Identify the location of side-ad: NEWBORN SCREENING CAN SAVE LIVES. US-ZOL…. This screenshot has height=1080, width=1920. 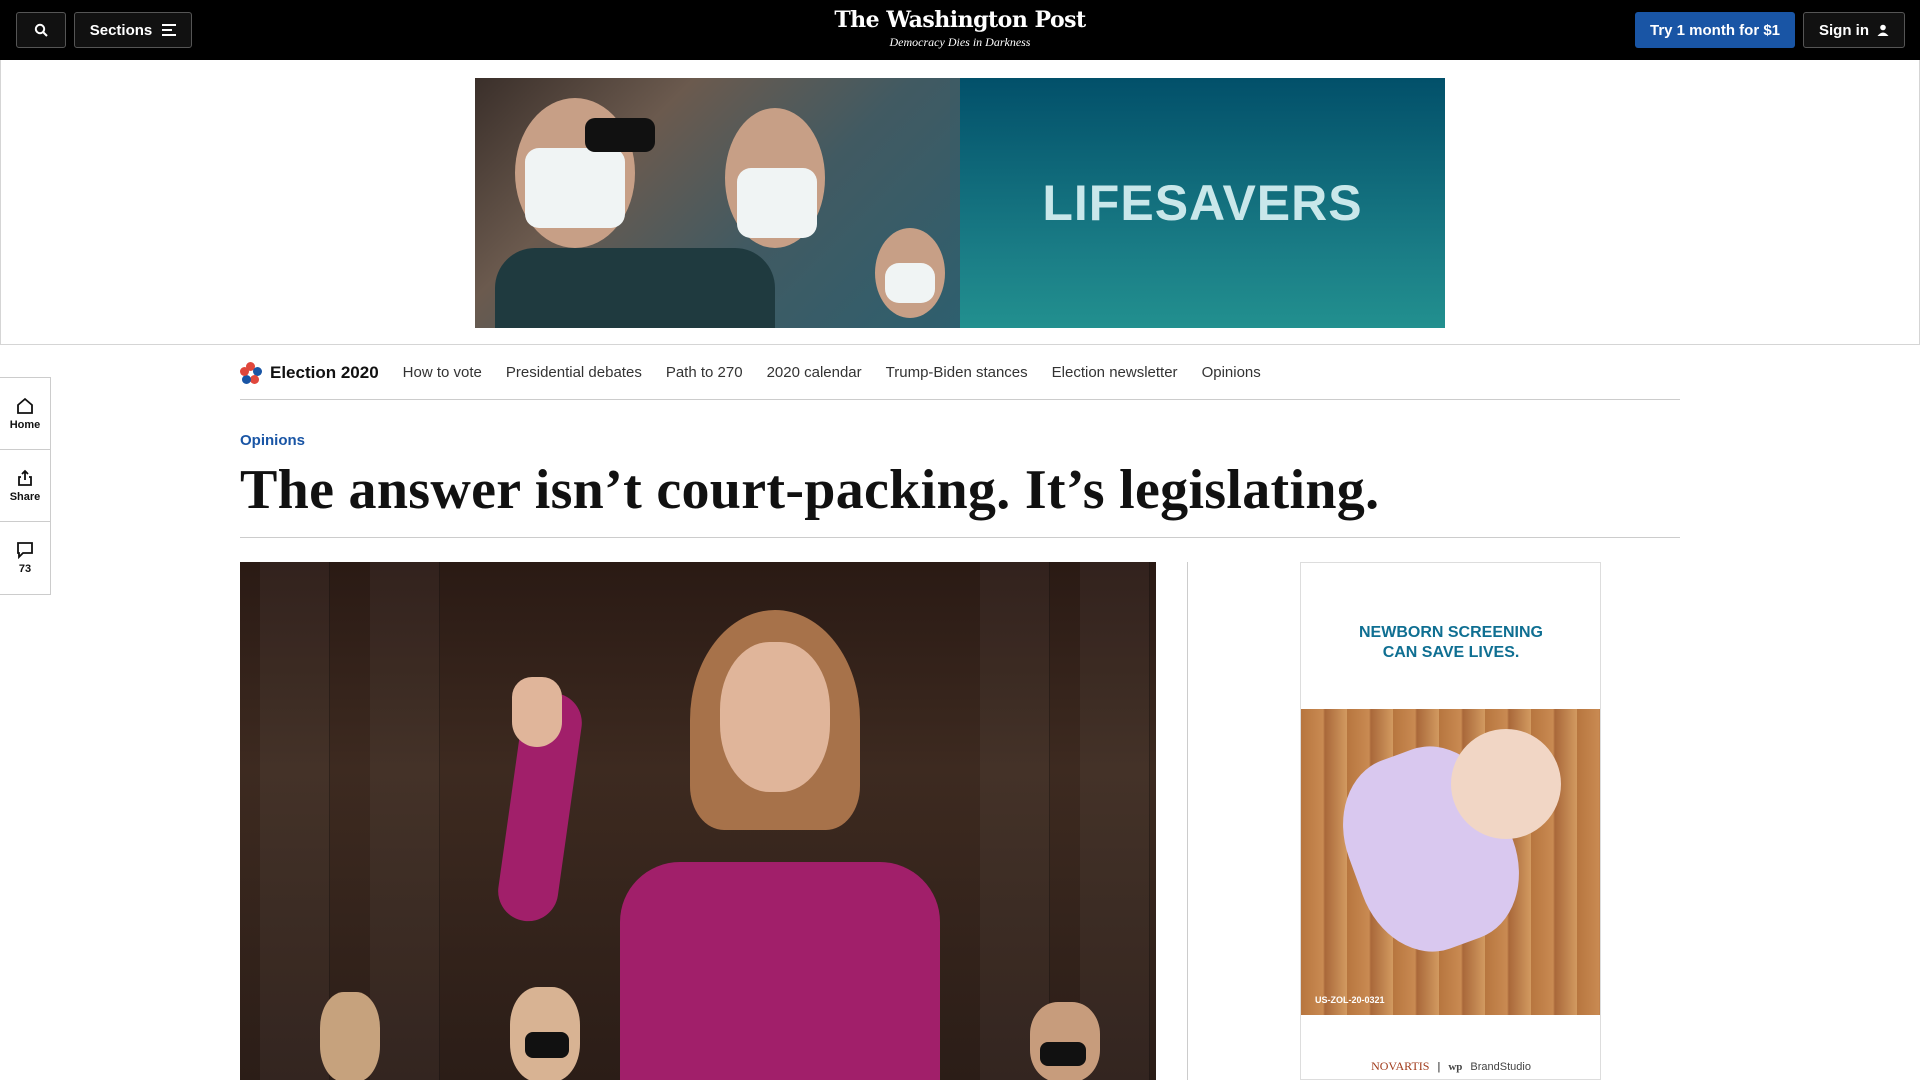
(1450, 821).